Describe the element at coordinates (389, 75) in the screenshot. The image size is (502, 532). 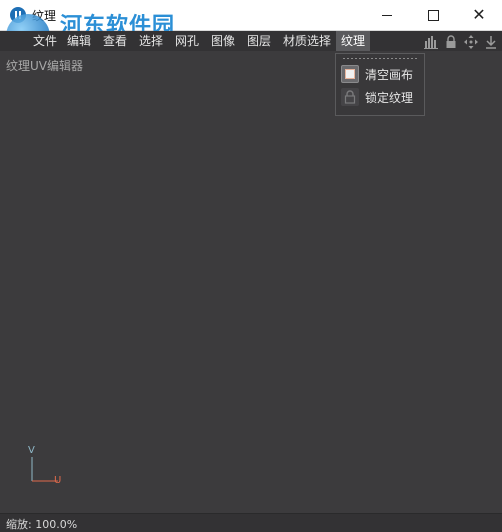
I see `menu-item-label: 清空画布` at that location.